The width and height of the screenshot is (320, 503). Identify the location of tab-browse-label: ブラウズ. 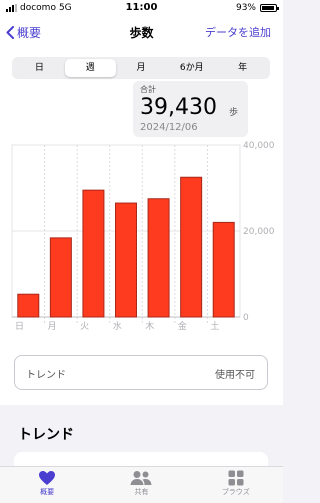
(235, 492).